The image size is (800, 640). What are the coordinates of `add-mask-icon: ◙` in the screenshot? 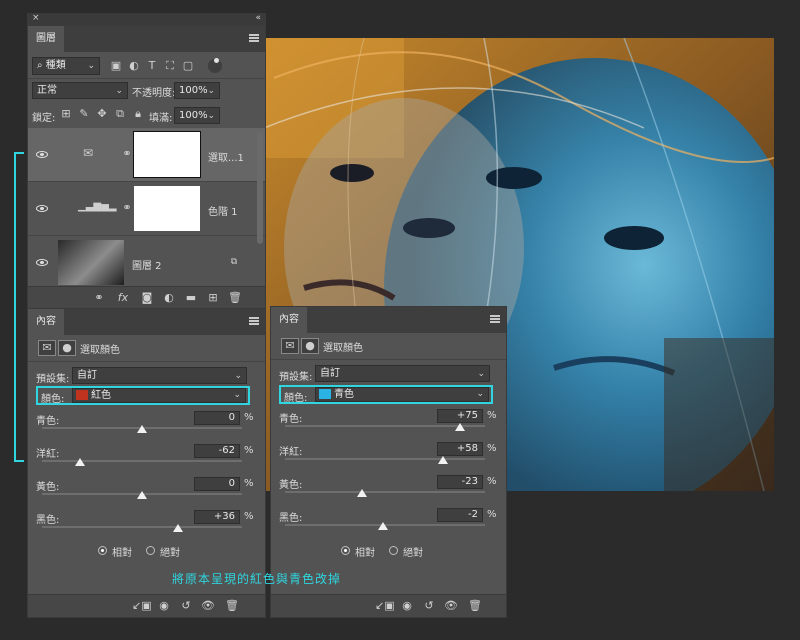 It's located at (147, 298).